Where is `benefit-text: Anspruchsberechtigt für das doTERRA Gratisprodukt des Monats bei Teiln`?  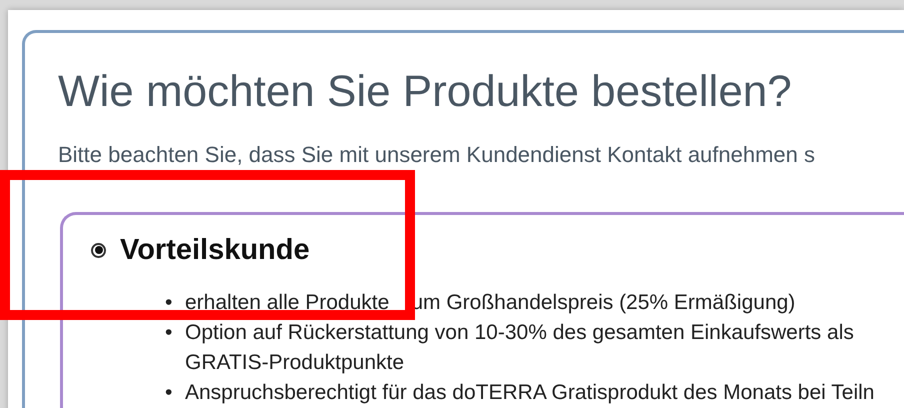 benefit-text: Anspruchsberechtigt für das doTERRA Gratisprodukt des Monats bei Teiln is located at coordinates (529, 393).